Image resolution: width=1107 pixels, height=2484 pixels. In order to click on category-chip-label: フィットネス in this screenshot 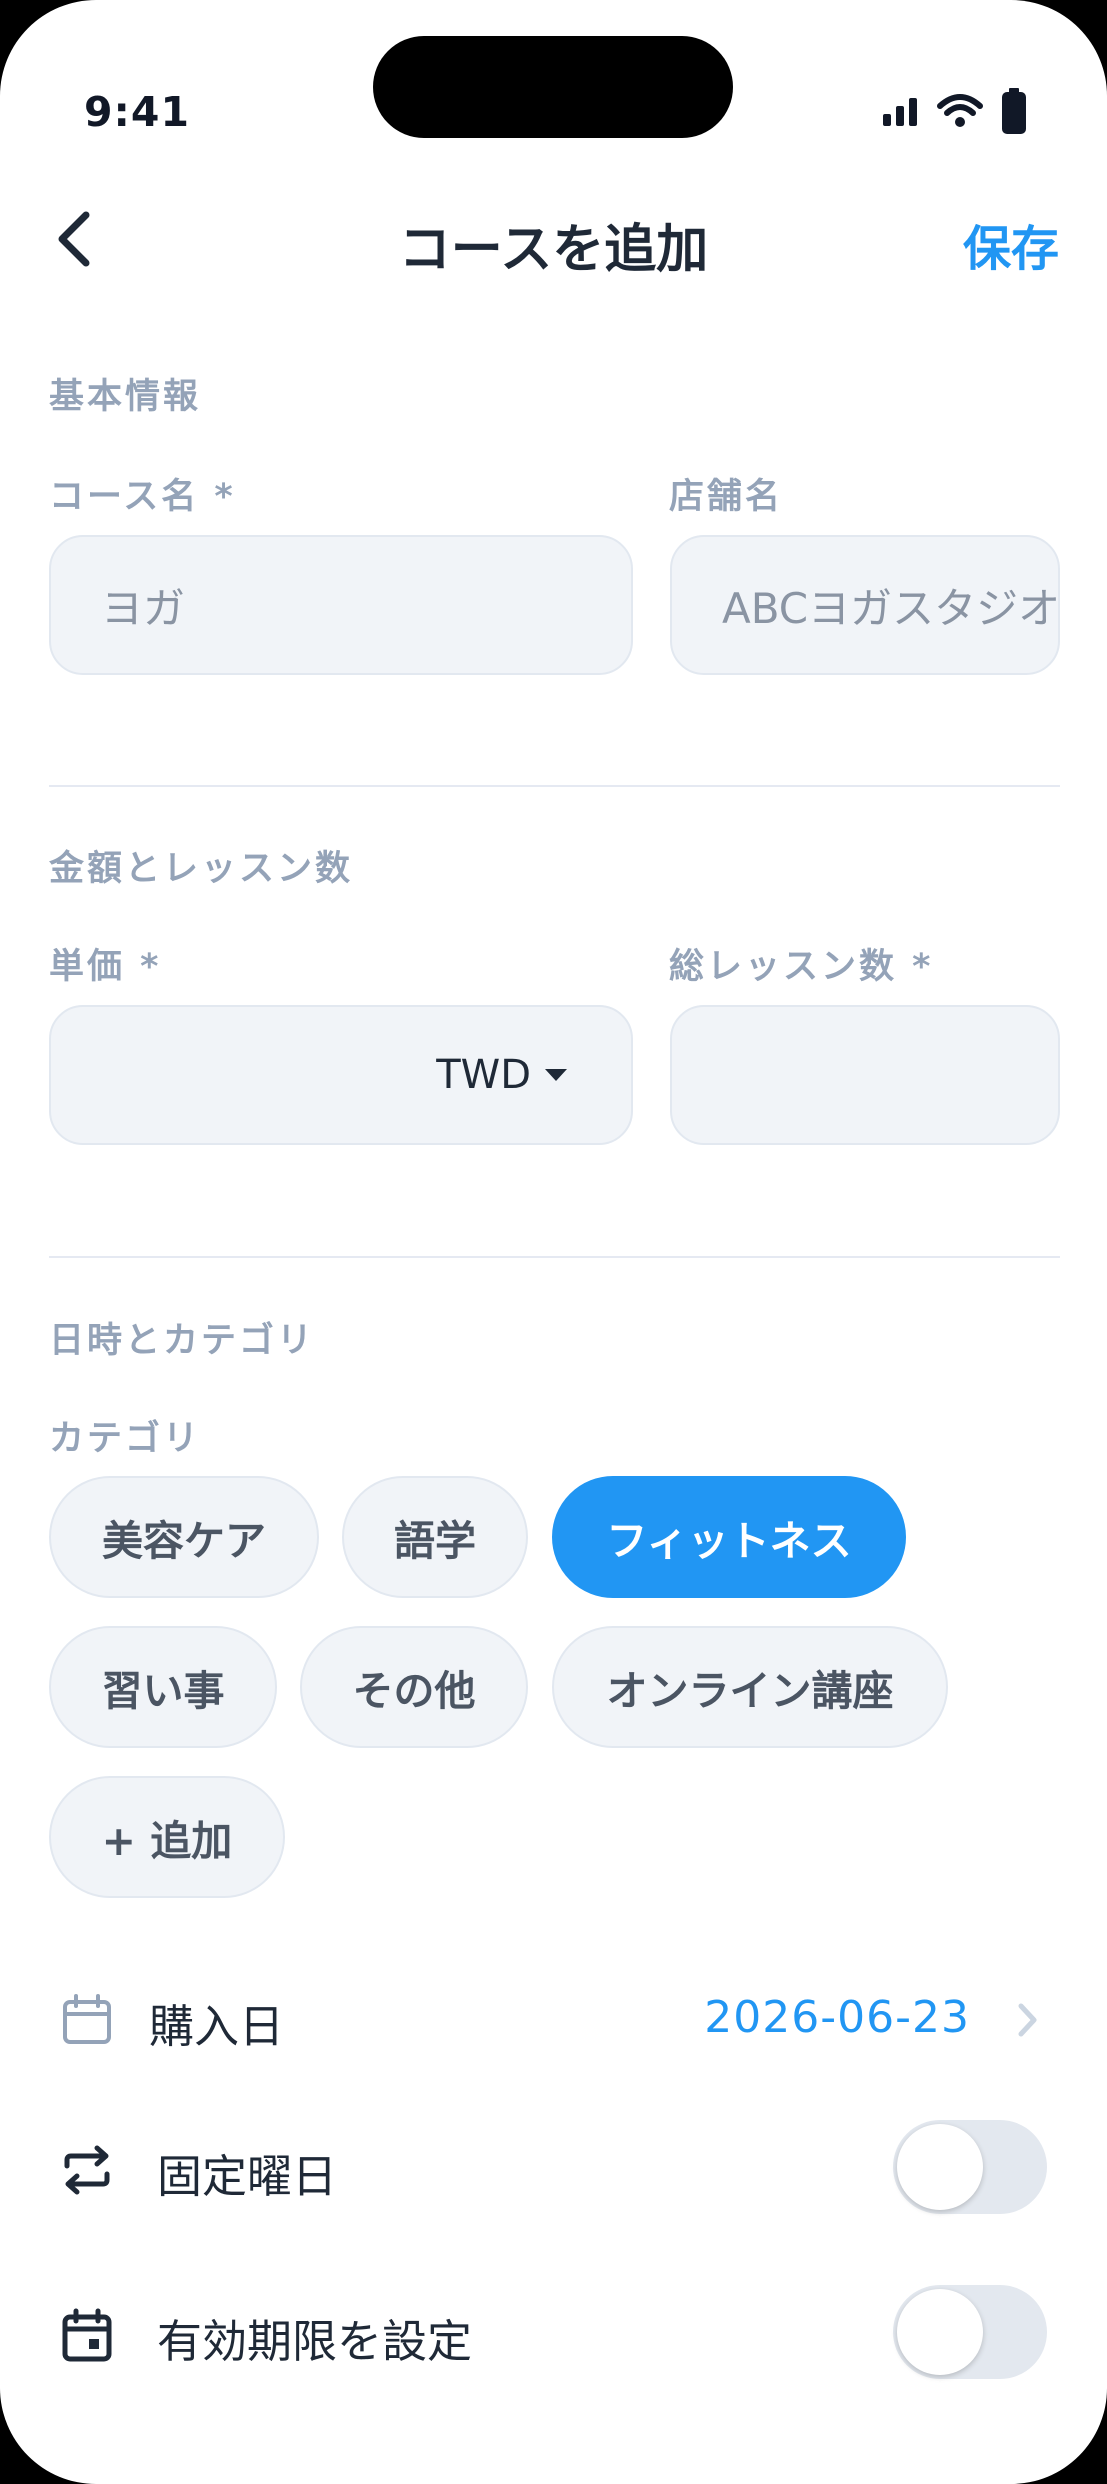, I will do `click(729, 1541)`.